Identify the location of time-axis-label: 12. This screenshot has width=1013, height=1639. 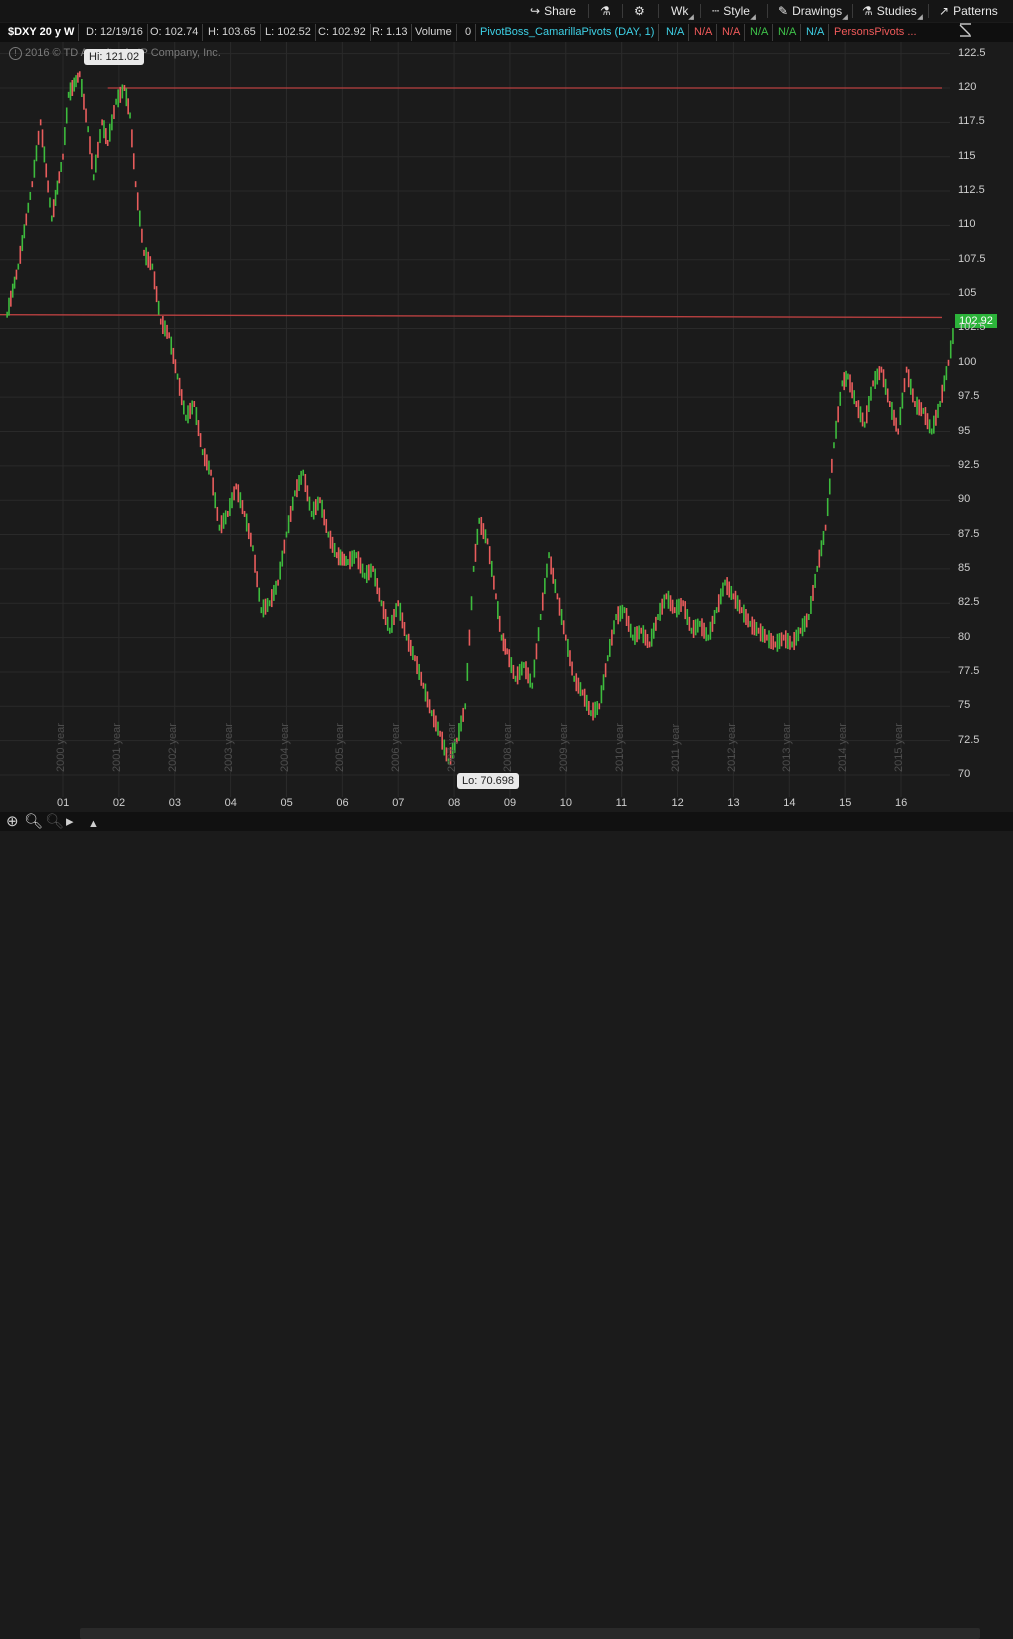
(677, 803).